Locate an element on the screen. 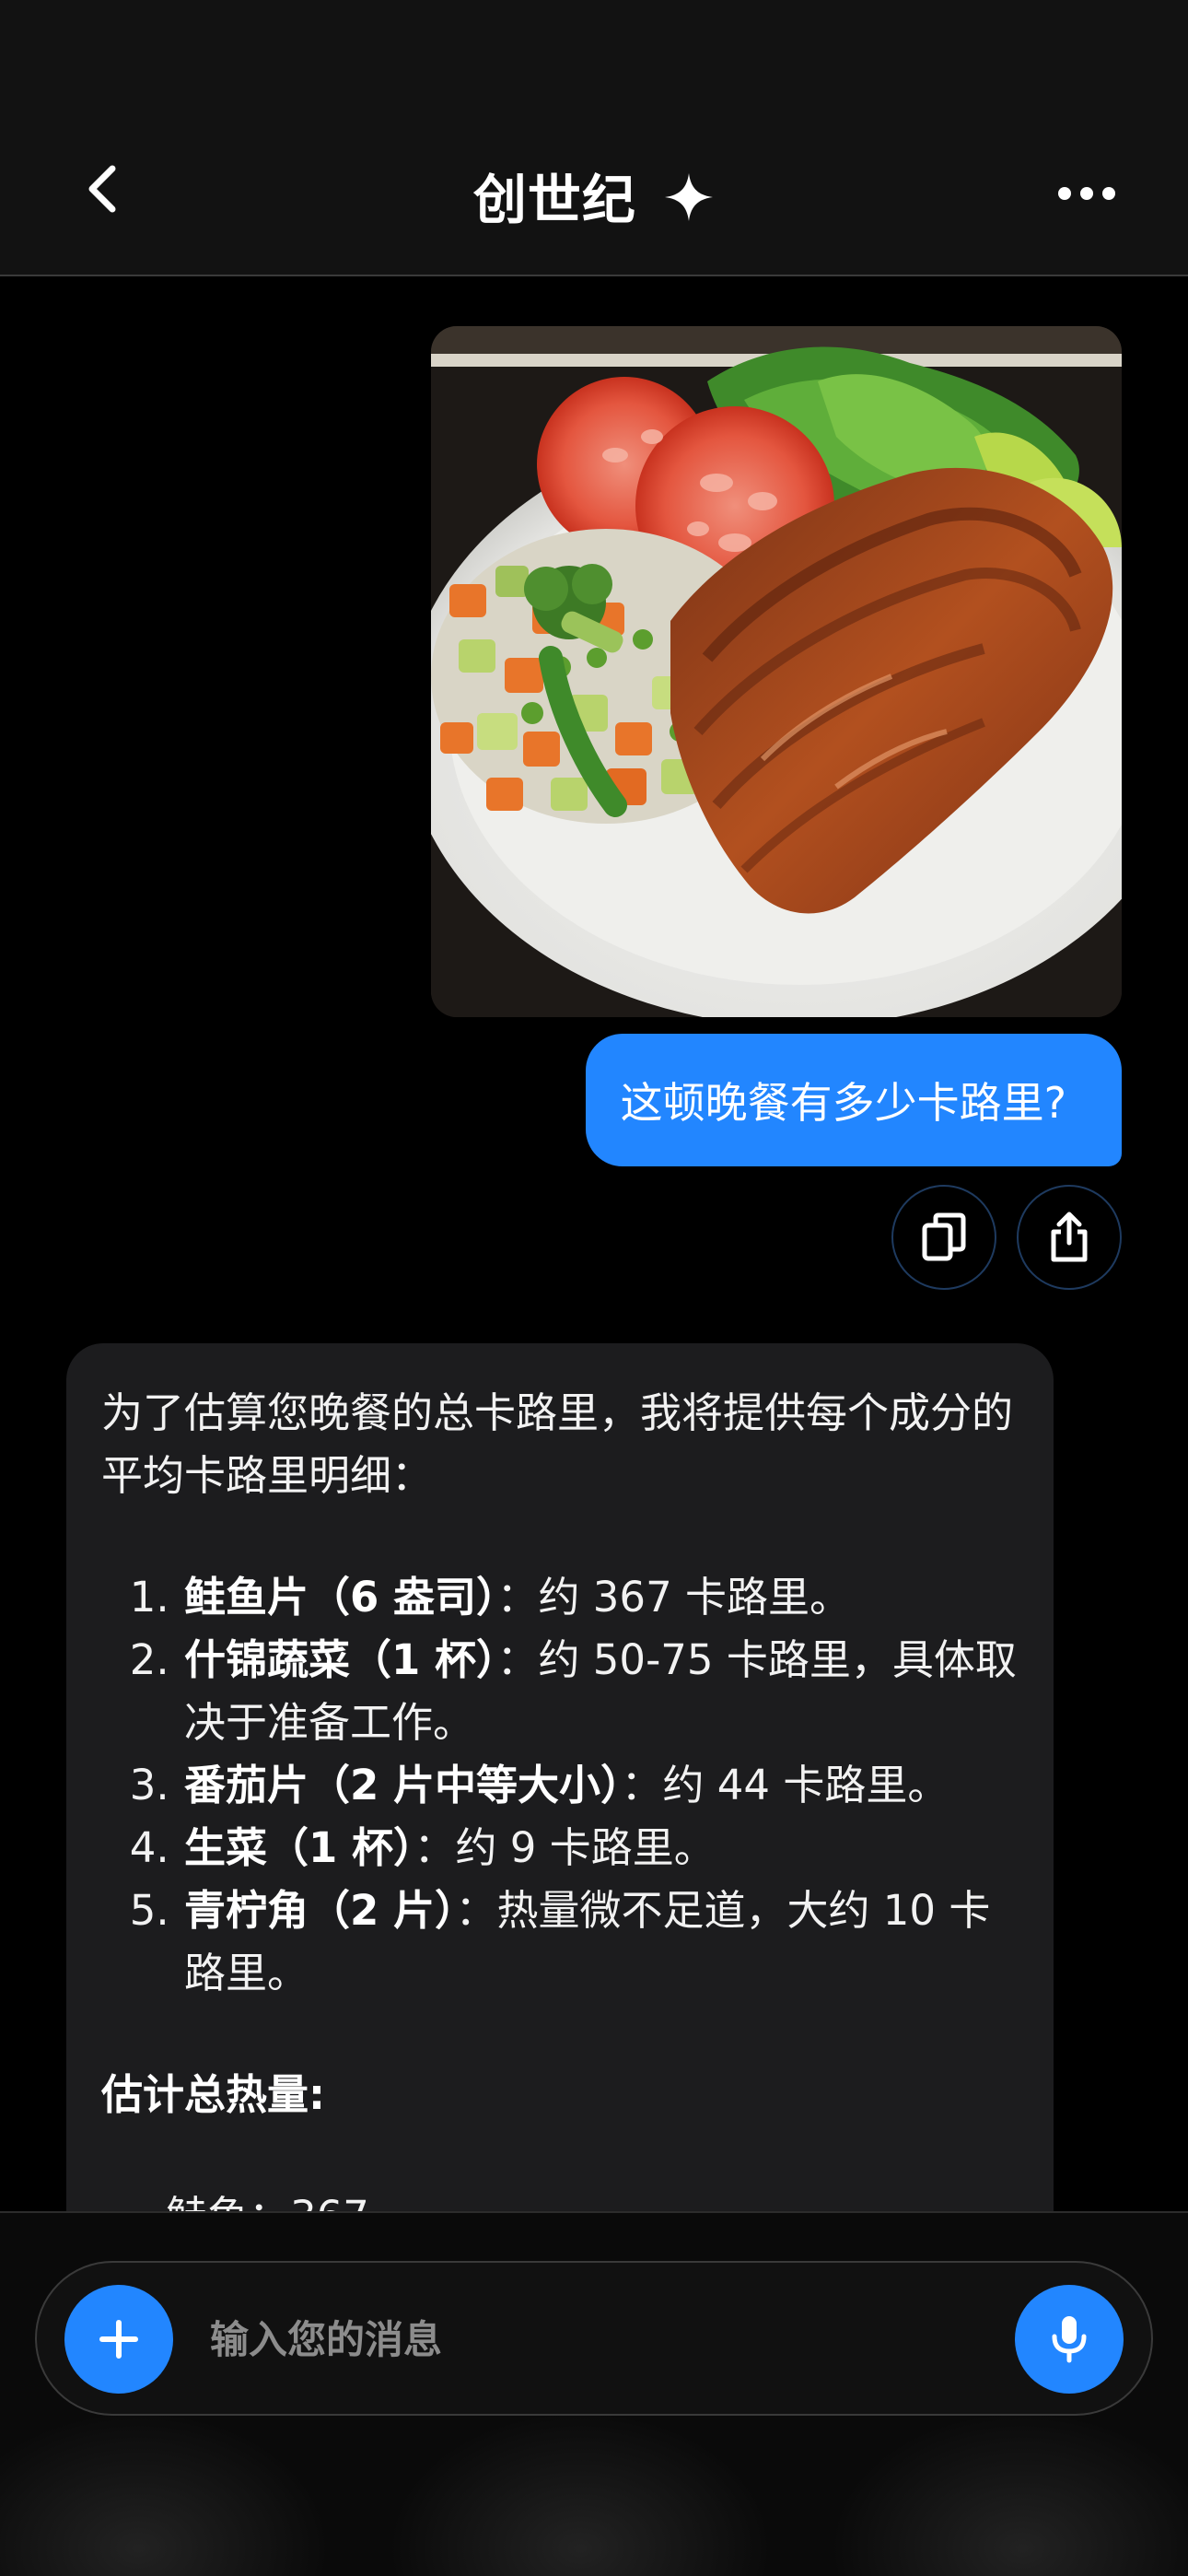 This screenshot has width=1188, height=2576. sparkle-icon is located at coordinates (689, 203).